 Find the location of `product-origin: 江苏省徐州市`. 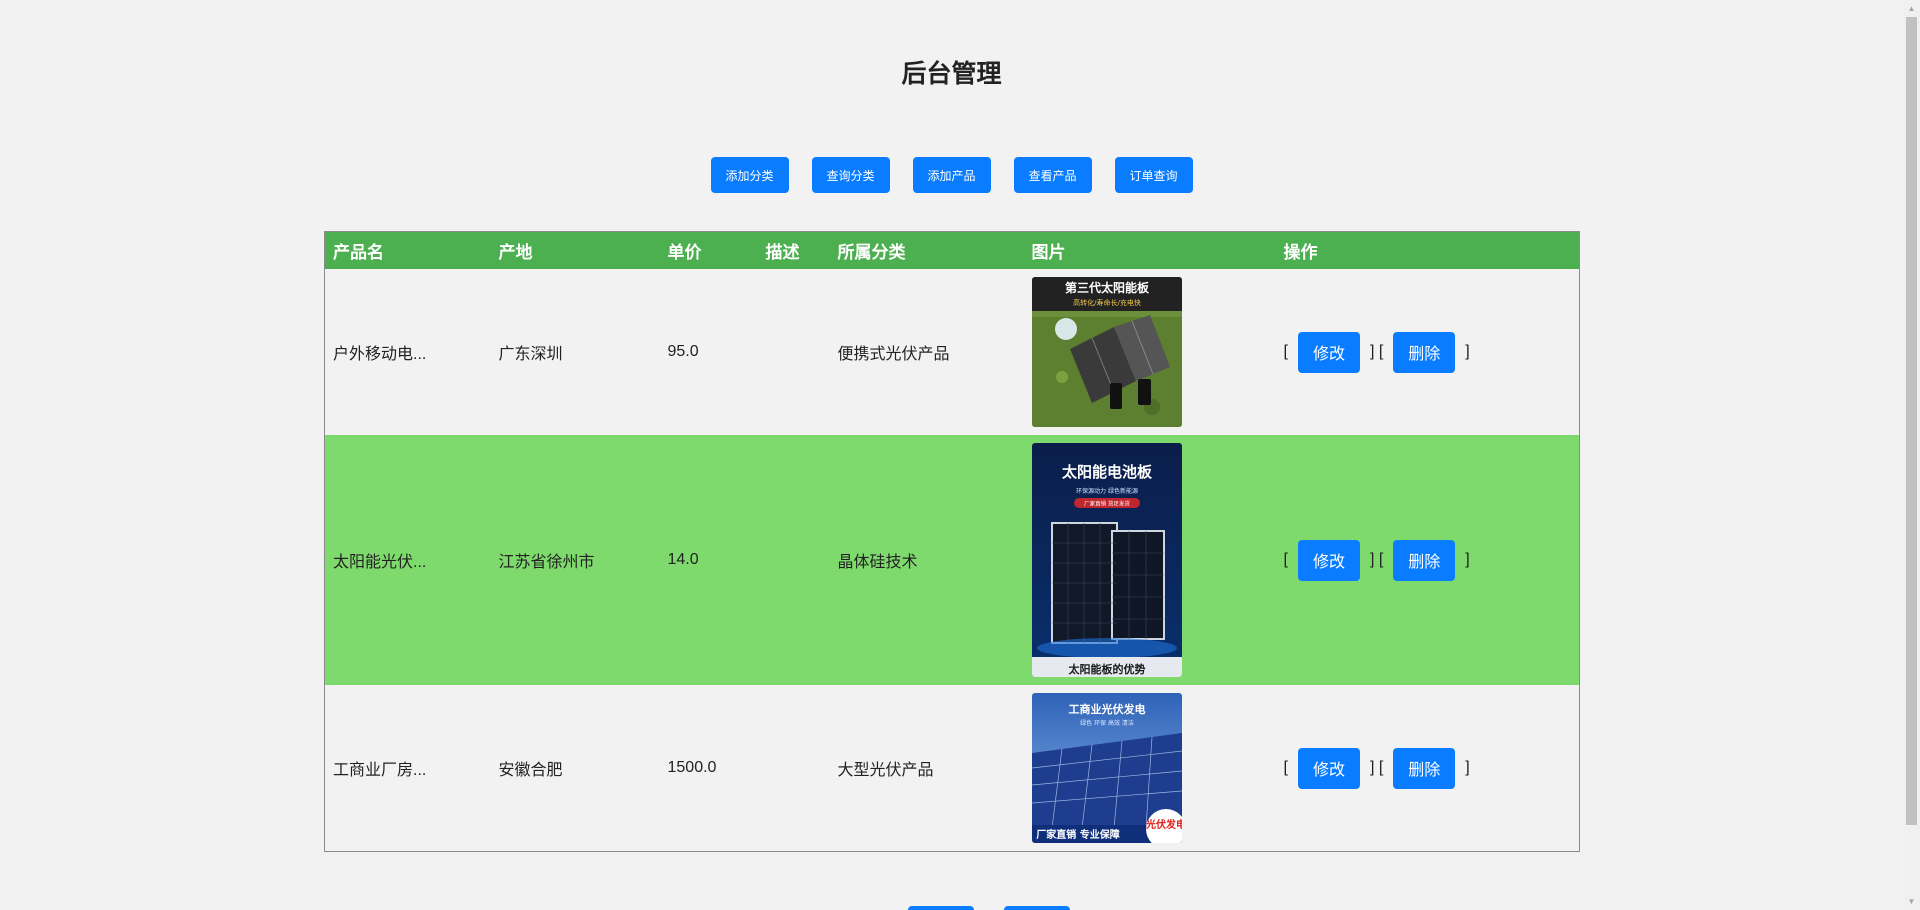

product-origin: 江苏省徐州市 is located at coordinates (575, 560).